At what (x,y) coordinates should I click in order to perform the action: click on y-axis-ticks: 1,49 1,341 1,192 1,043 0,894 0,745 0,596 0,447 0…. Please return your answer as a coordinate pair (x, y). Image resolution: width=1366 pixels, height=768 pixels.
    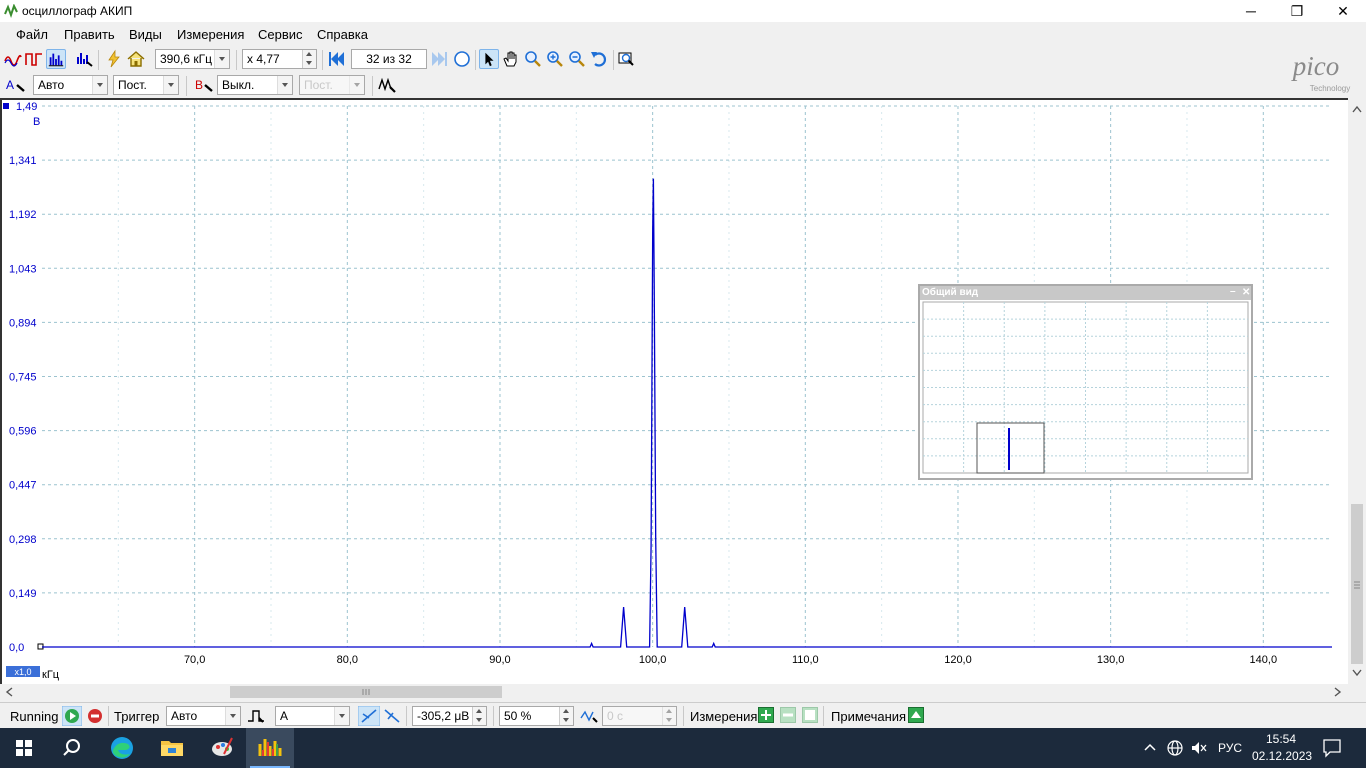
    Looking at the image, I should click on (23, 377).